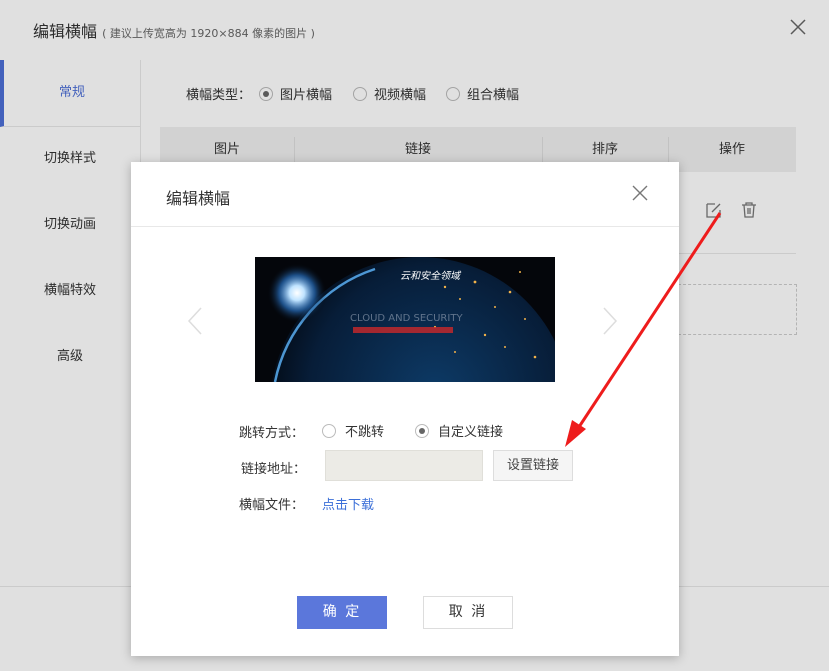 The height and width of the screenshot is (671, 829). What do you see at coordinates (640, 193) in the screenshot?
I see `close-icon` at bounding box center [640, 193].